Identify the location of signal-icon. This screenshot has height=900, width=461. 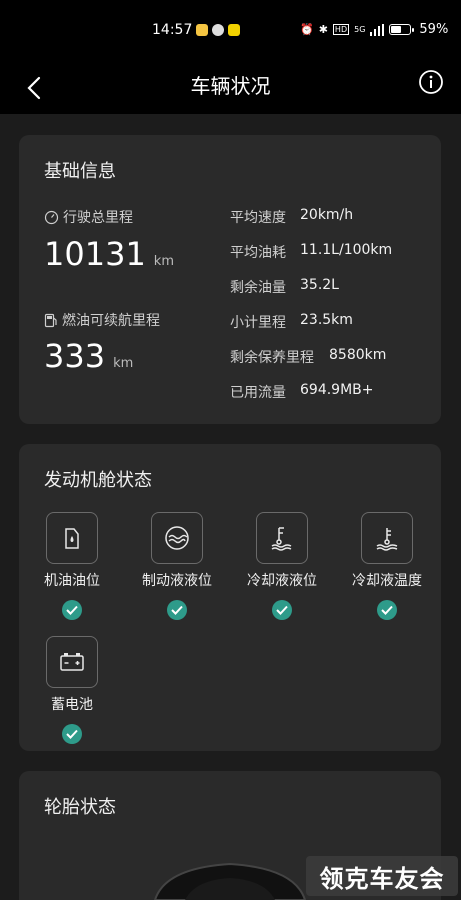
(377, 29).